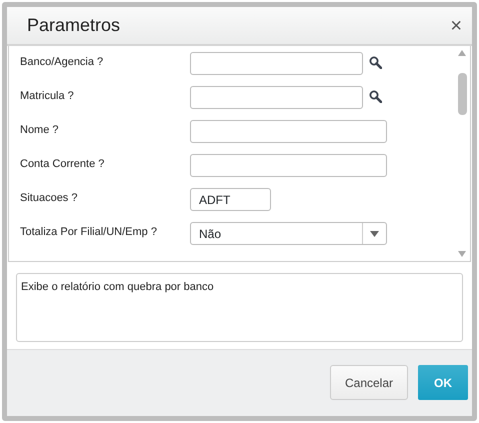 This screenshot has width=479, height=423. Describe the element at coordinates (456, 26) in the screenshot. I see `close-button: ×` at that location.